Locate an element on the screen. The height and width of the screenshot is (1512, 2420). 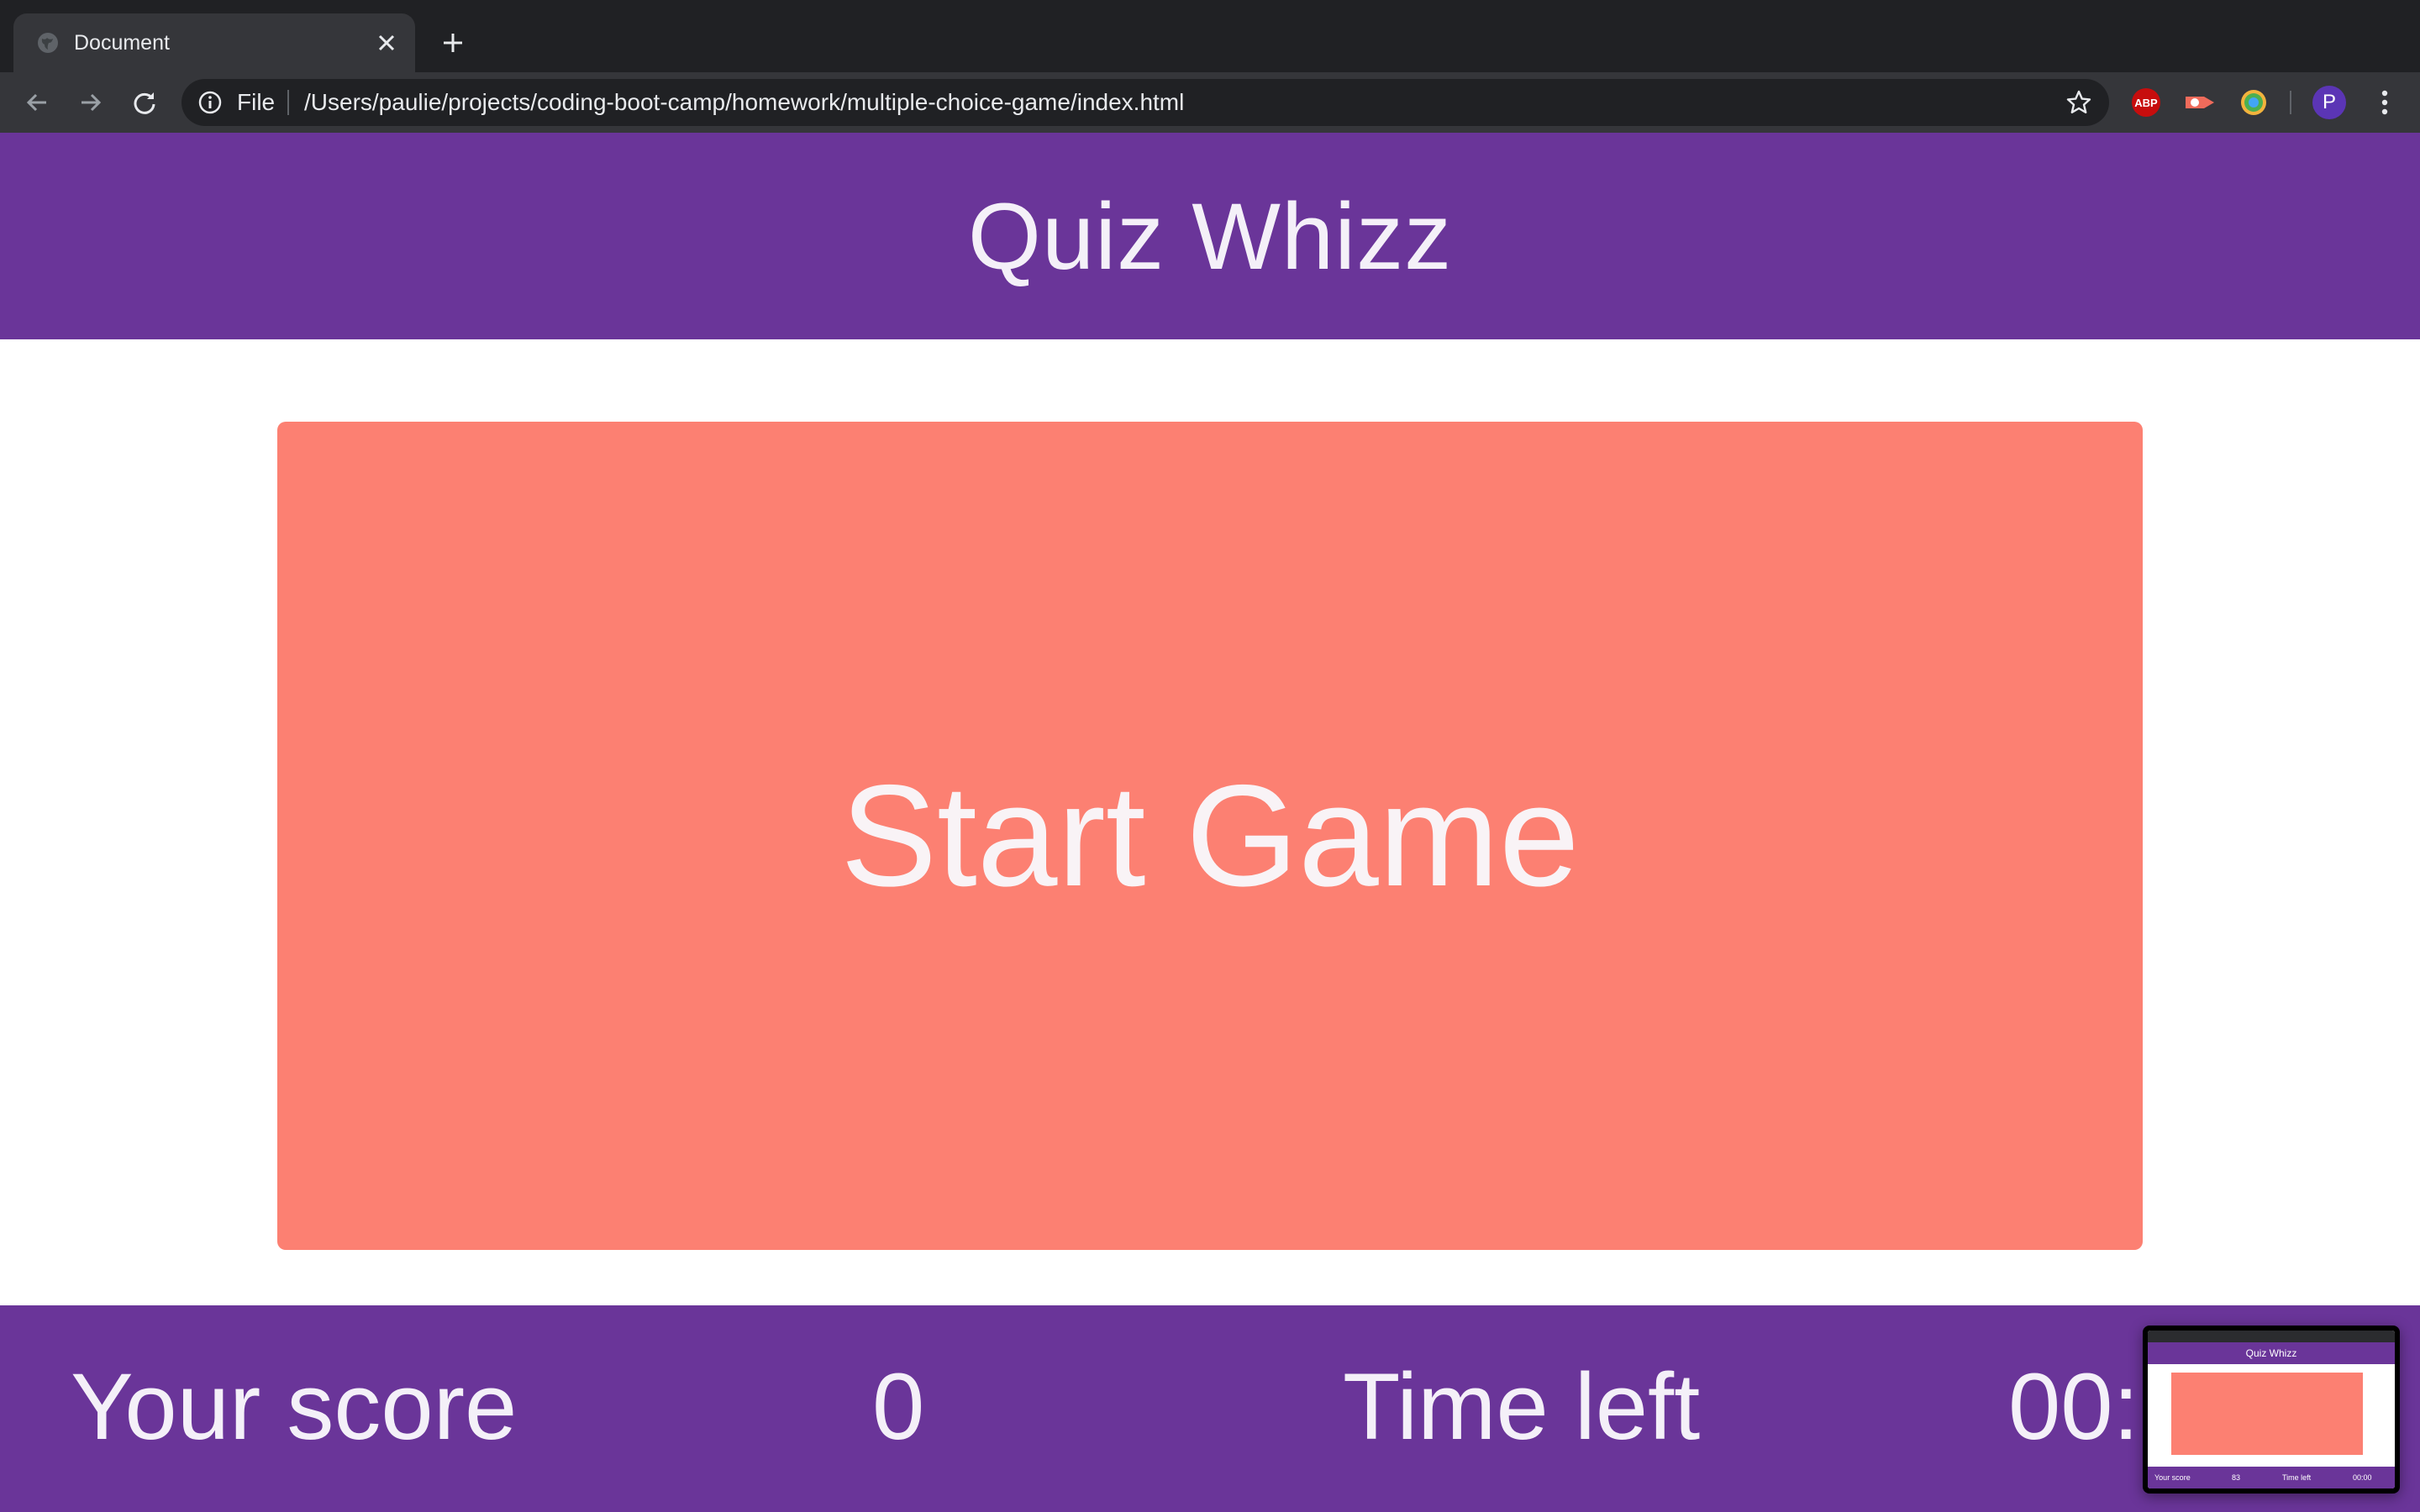
screenshot-thumbnail: Quiz Whizz Your score 83 Time left 00:00 is located at coordinates (2271, 1410).